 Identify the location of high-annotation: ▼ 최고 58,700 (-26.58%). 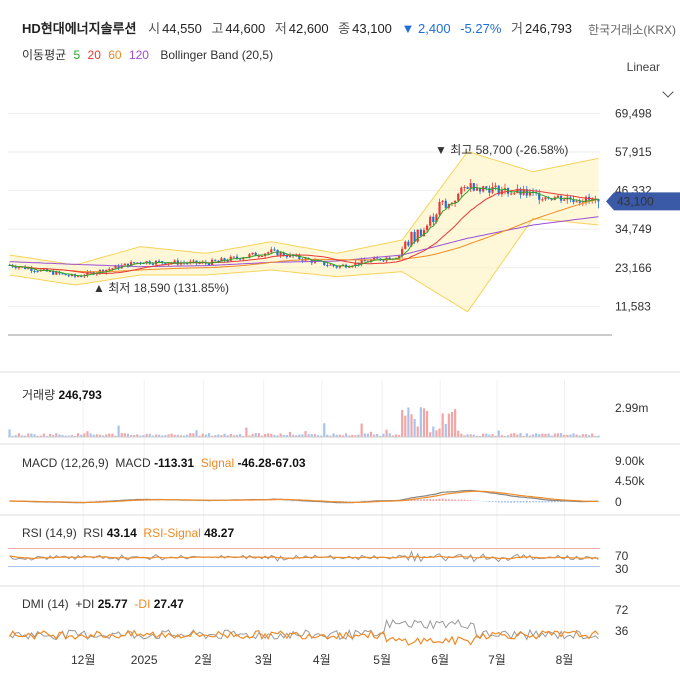
(501, 150).